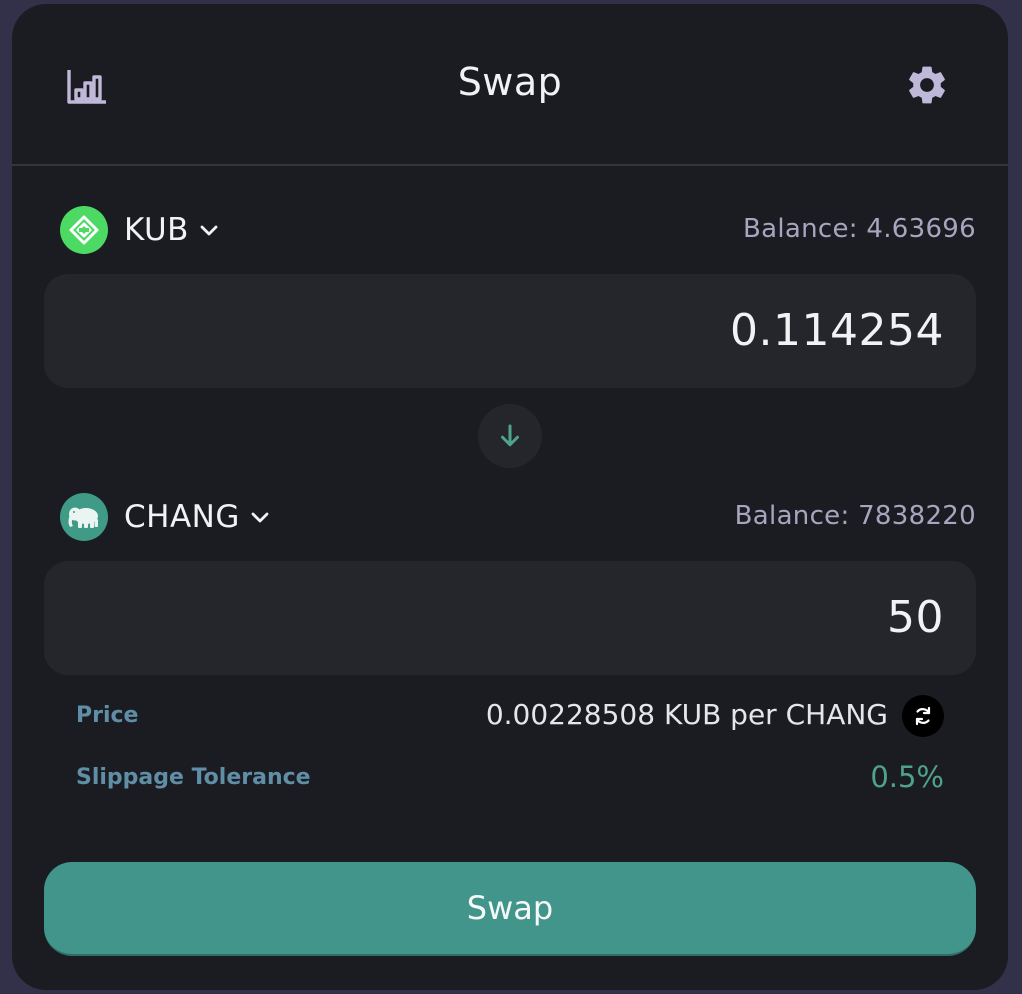  Describe the element at coordinates (84, 230) in the screenshot. I see `kub-logo-icon` at that location.